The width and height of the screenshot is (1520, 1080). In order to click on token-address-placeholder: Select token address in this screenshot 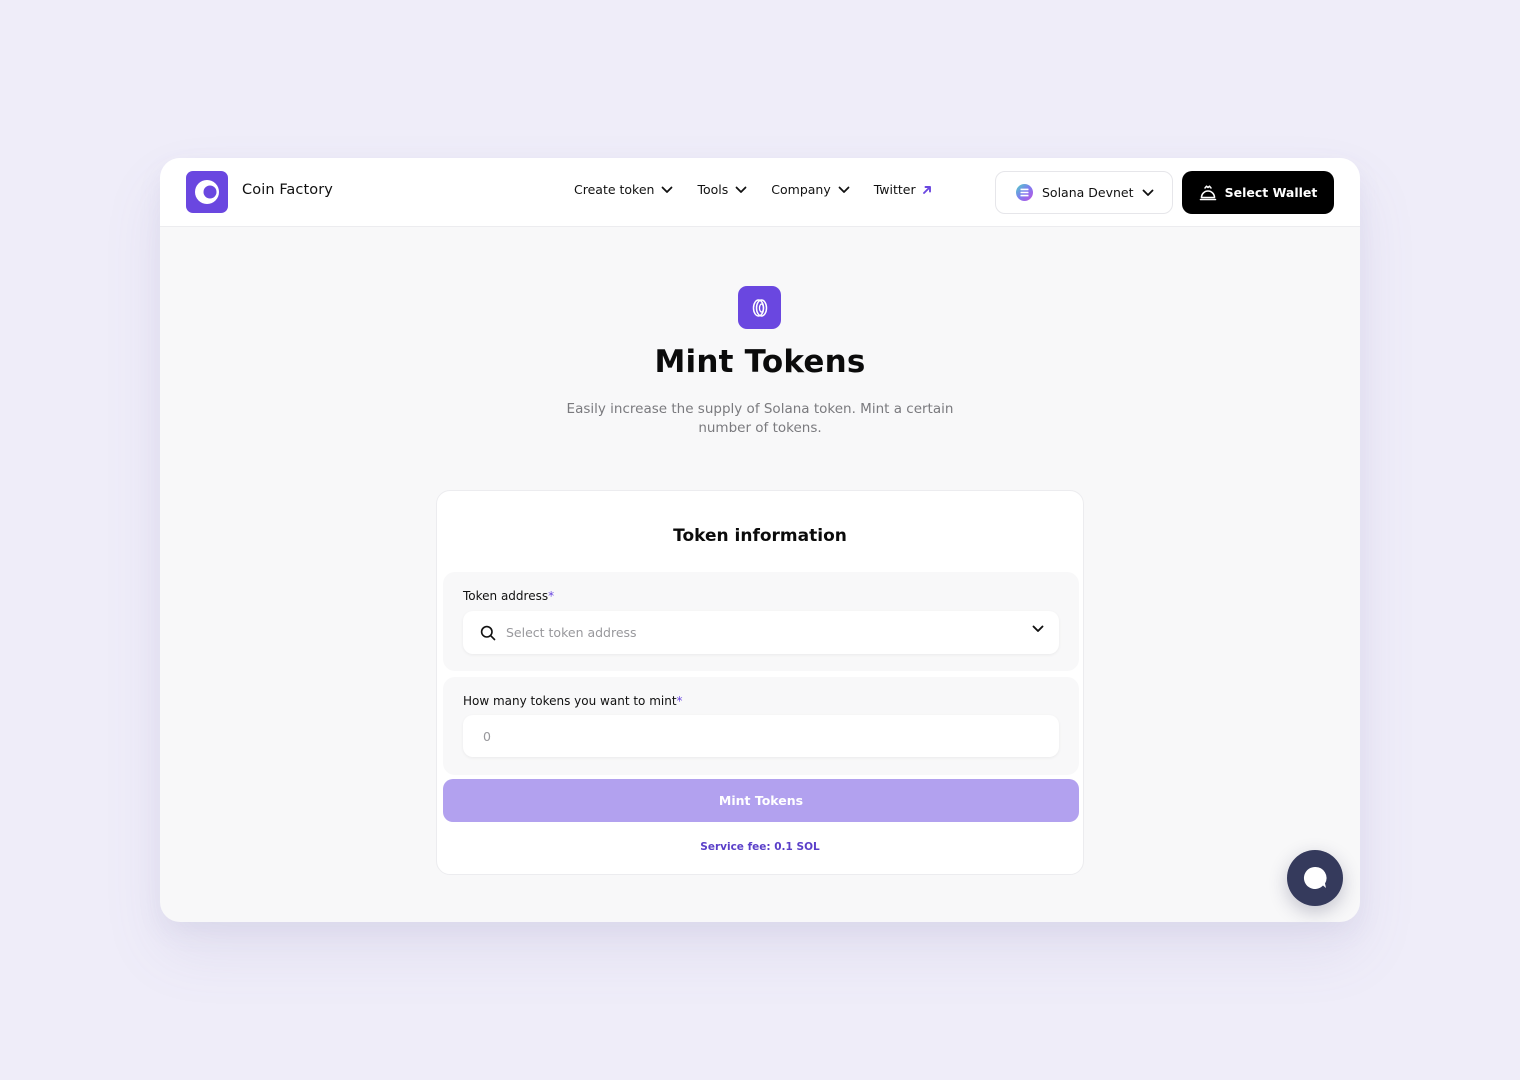, I will do `click(571, 632)`.